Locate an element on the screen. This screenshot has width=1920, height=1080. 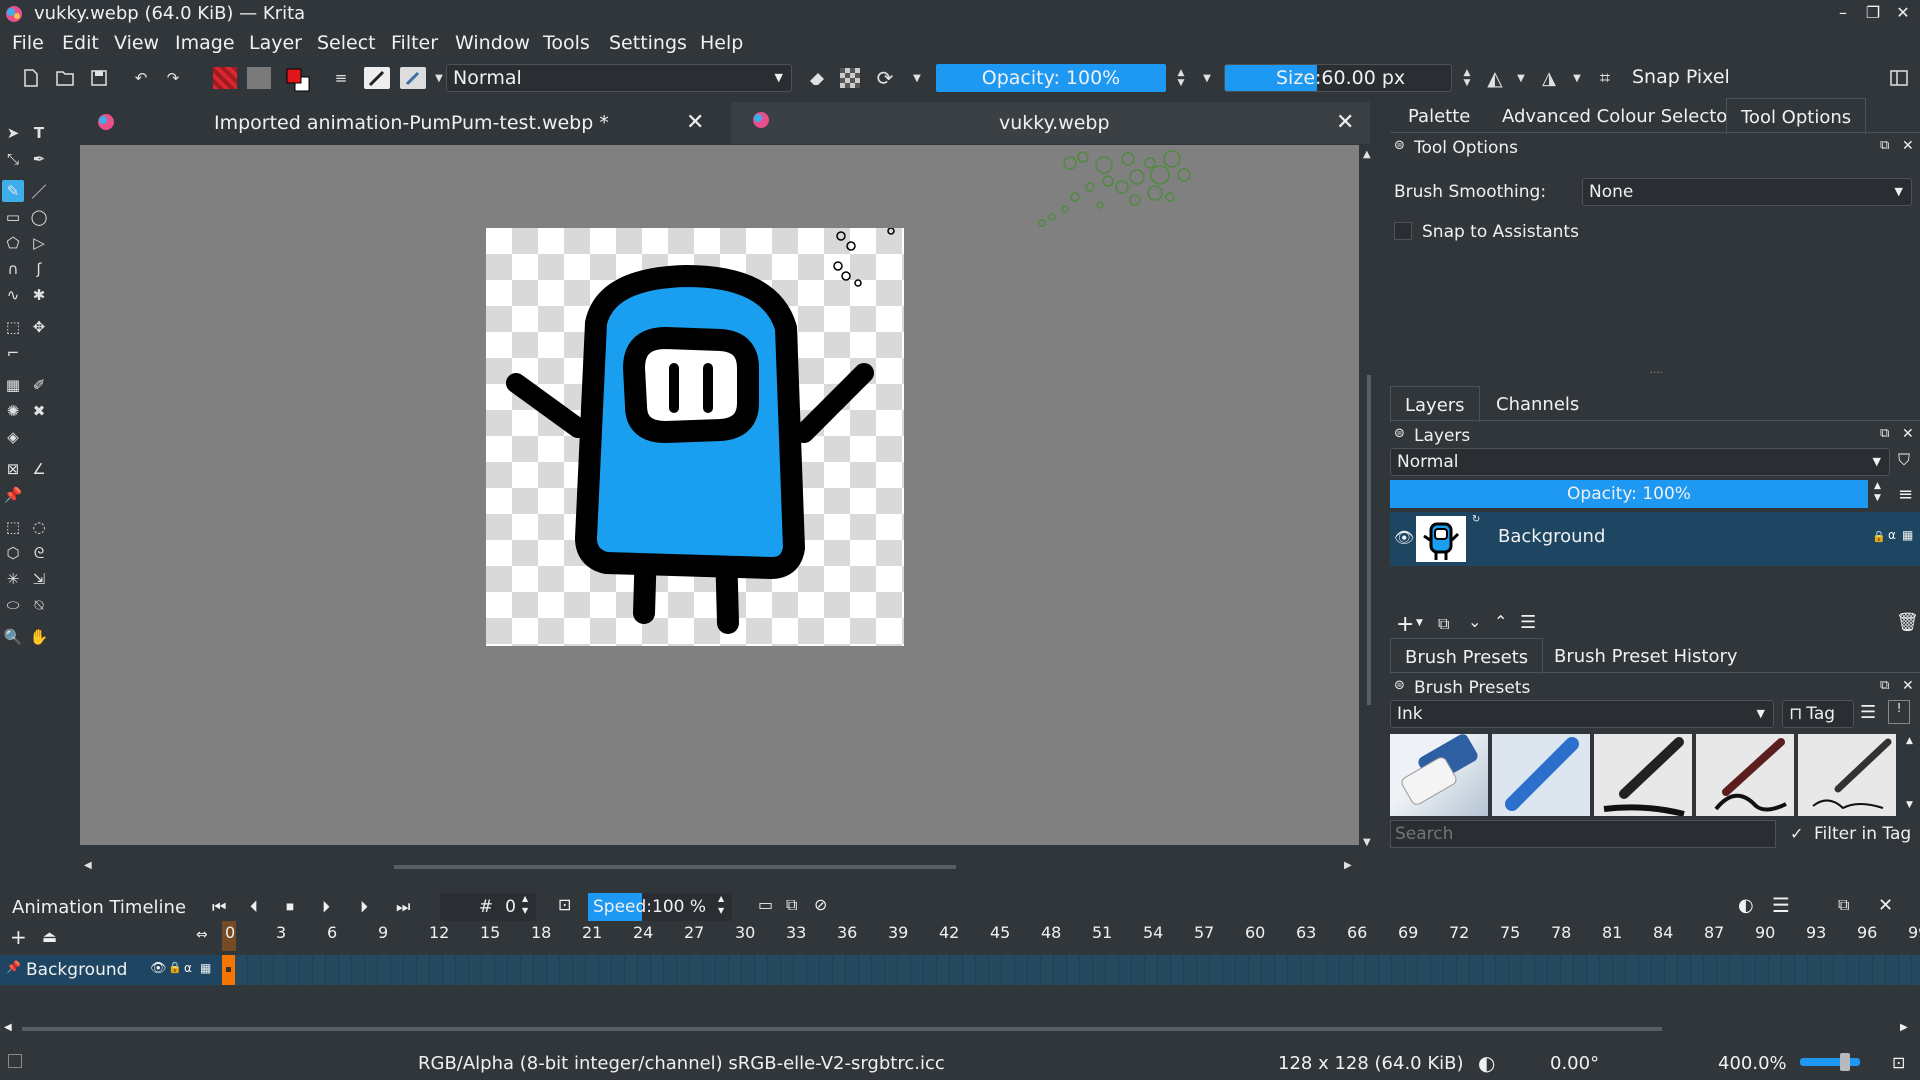
preset-storage-icon: ! is located at coordinates (1899, 712).